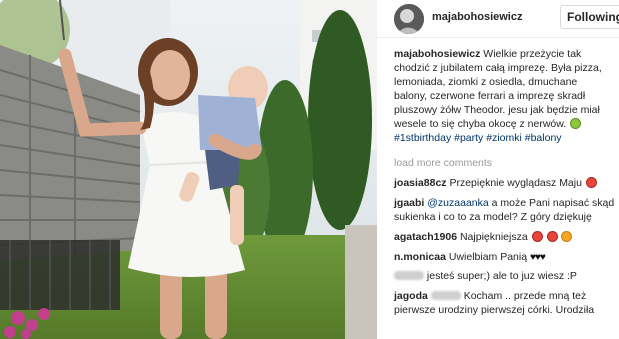 The height and width of the screenshot is (339, 619). What do you see at coordinates (457, 203) in the screenshot?
I see `comment-mention: @zuzaaanka` at bounding box center [457, 203].